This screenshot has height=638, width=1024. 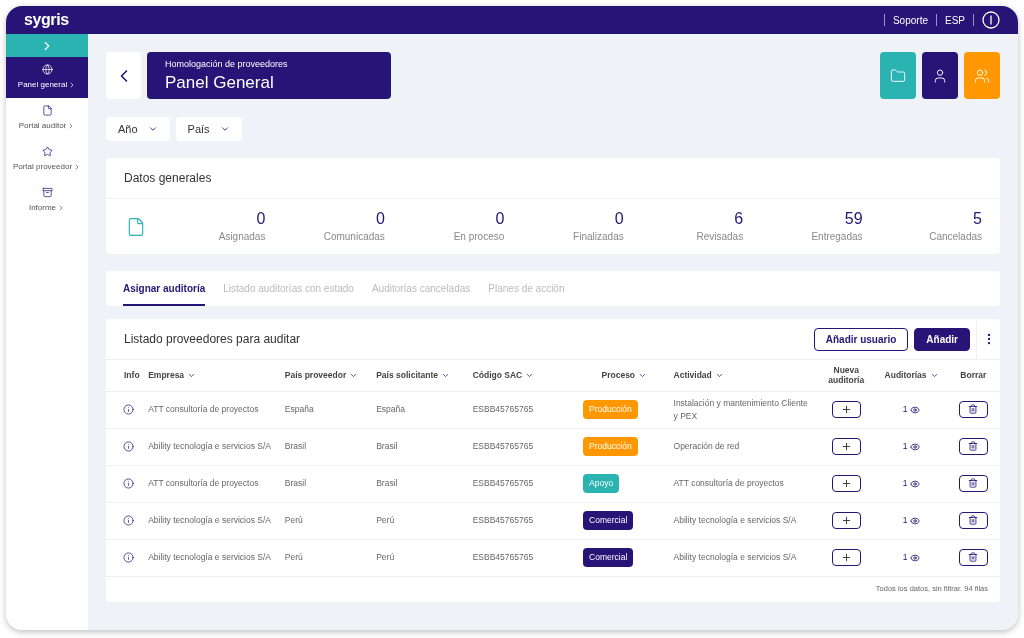 What do you see at coordinates (707, 446) in the screenshot?
I see `table-cell-text: Operación de red` at bounding box center [707, 446].